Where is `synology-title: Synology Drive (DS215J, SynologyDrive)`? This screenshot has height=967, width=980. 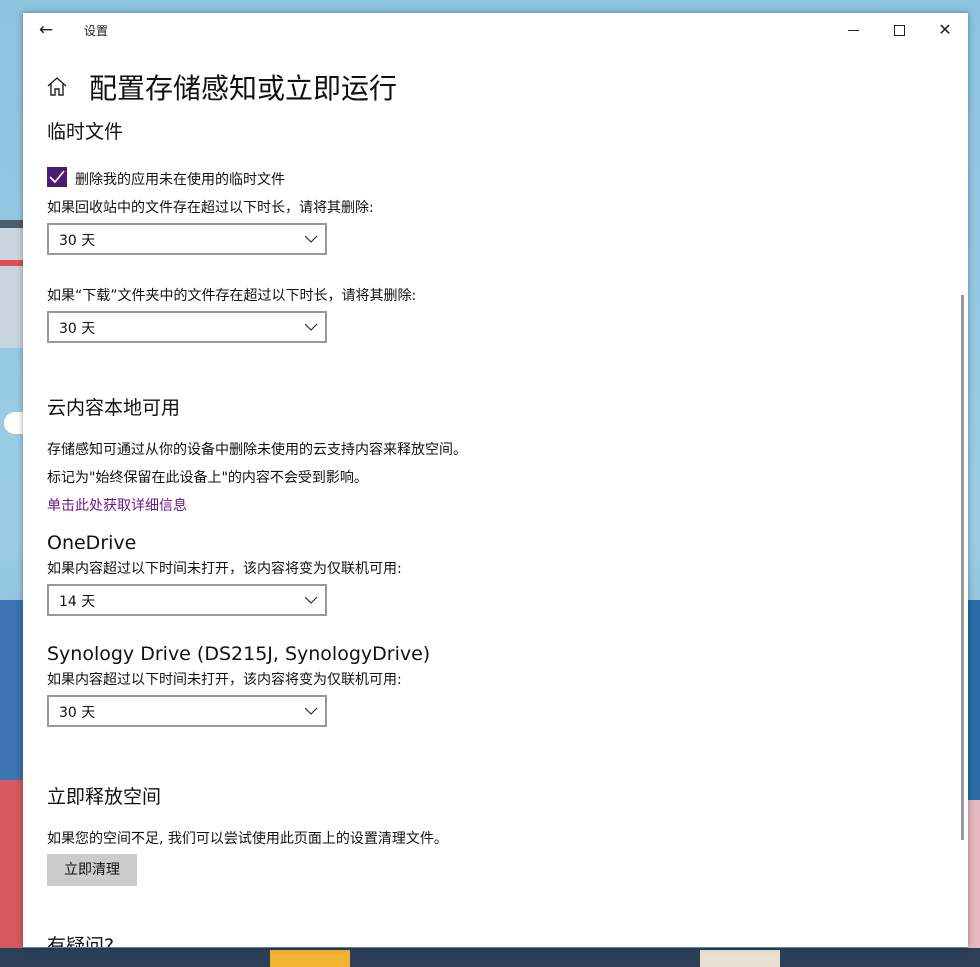
synology-title: Synology Drive (DS215J, SynologyDrive) is located at coordinates (239, 654).